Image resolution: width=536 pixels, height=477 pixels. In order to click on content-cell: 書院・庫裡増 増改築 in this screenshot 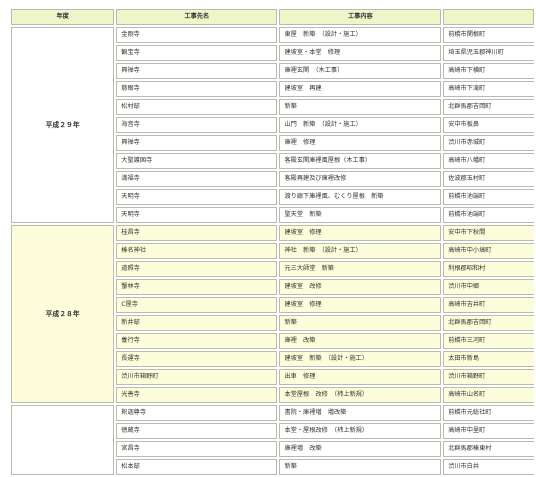, I will do `click(360, 413)`.